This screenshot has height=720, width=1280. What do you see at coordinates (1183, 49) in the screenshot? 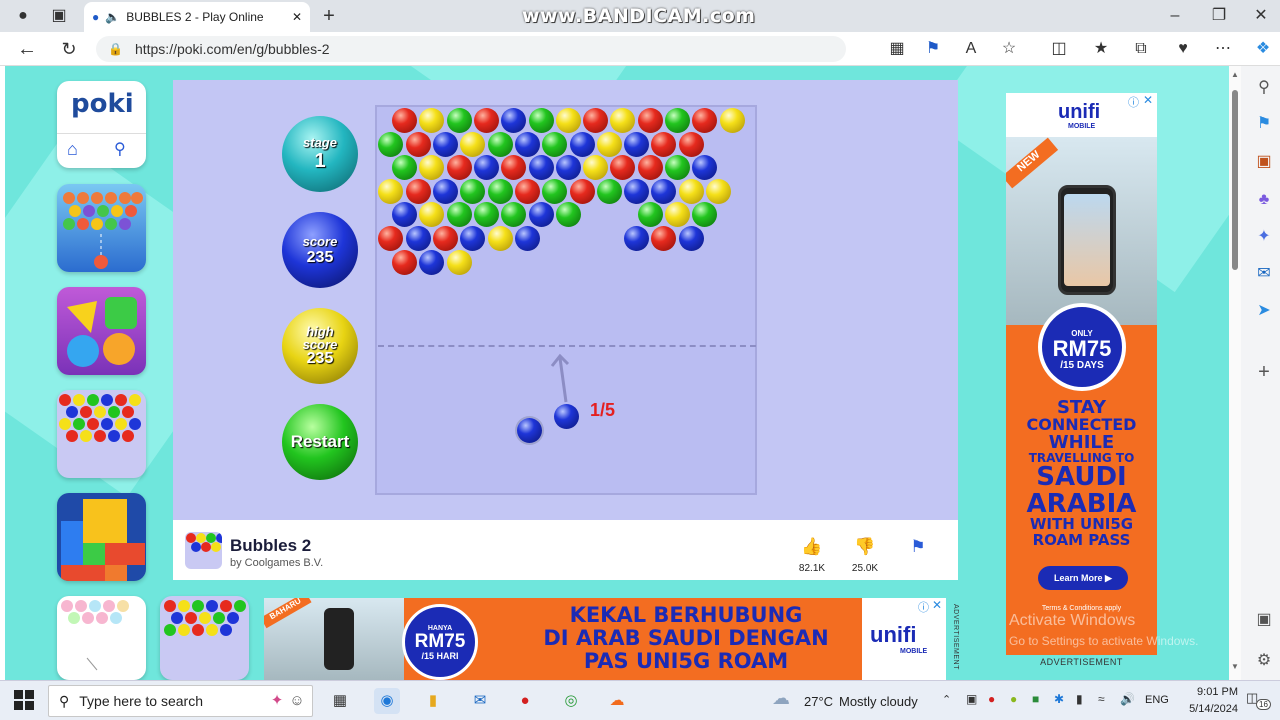
I see `browser-essentials-icon: ♥` at bounding box center [1183, 49].